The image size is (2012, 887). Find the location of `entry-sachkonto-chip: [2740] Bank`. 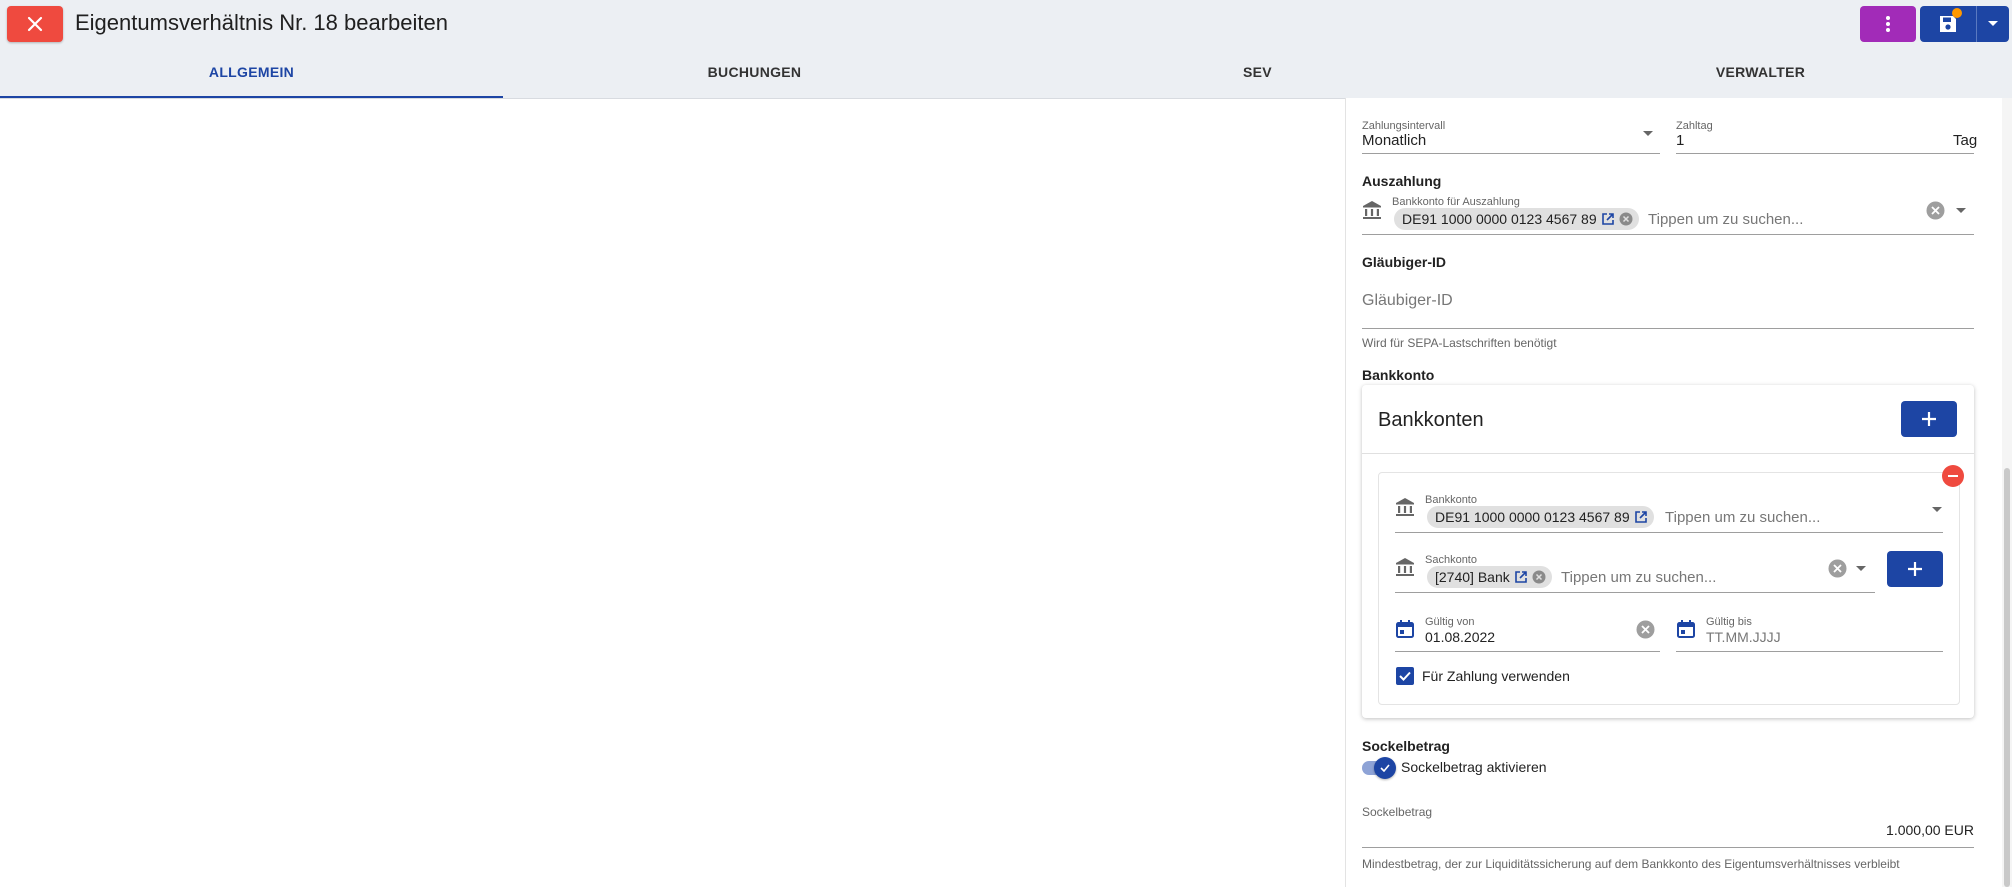

entry-sachkonto-chip: [2740] Bank is located at coordinates (1489, 577).